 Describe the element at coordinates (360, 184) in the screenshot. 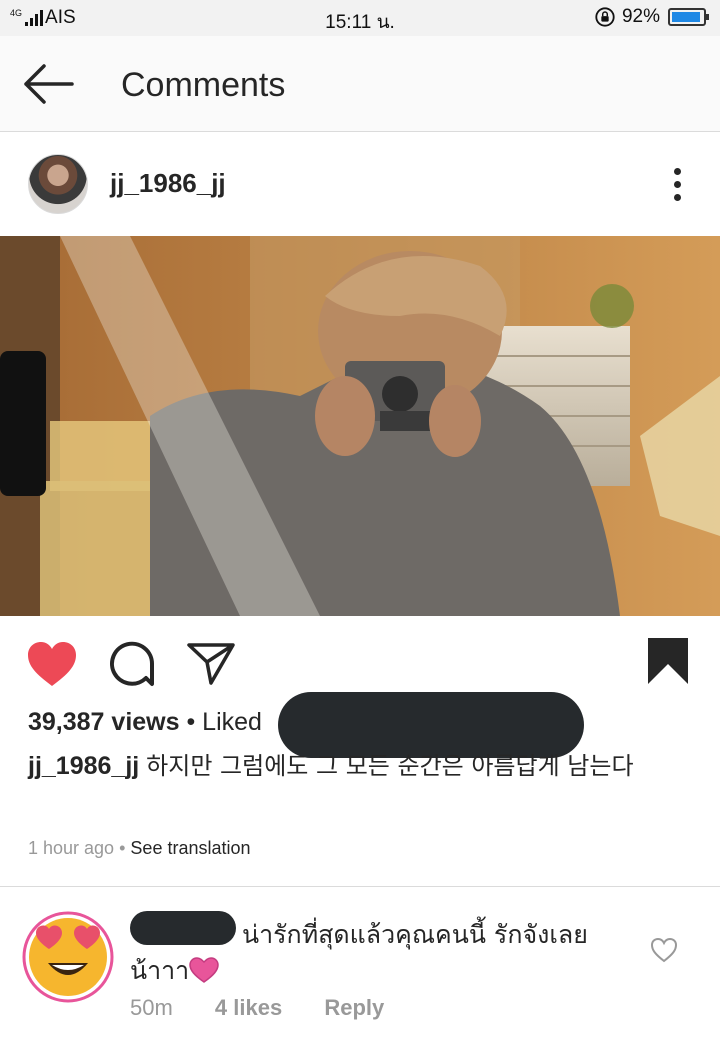

I see `post-header: jj_1986_jj` at that location.